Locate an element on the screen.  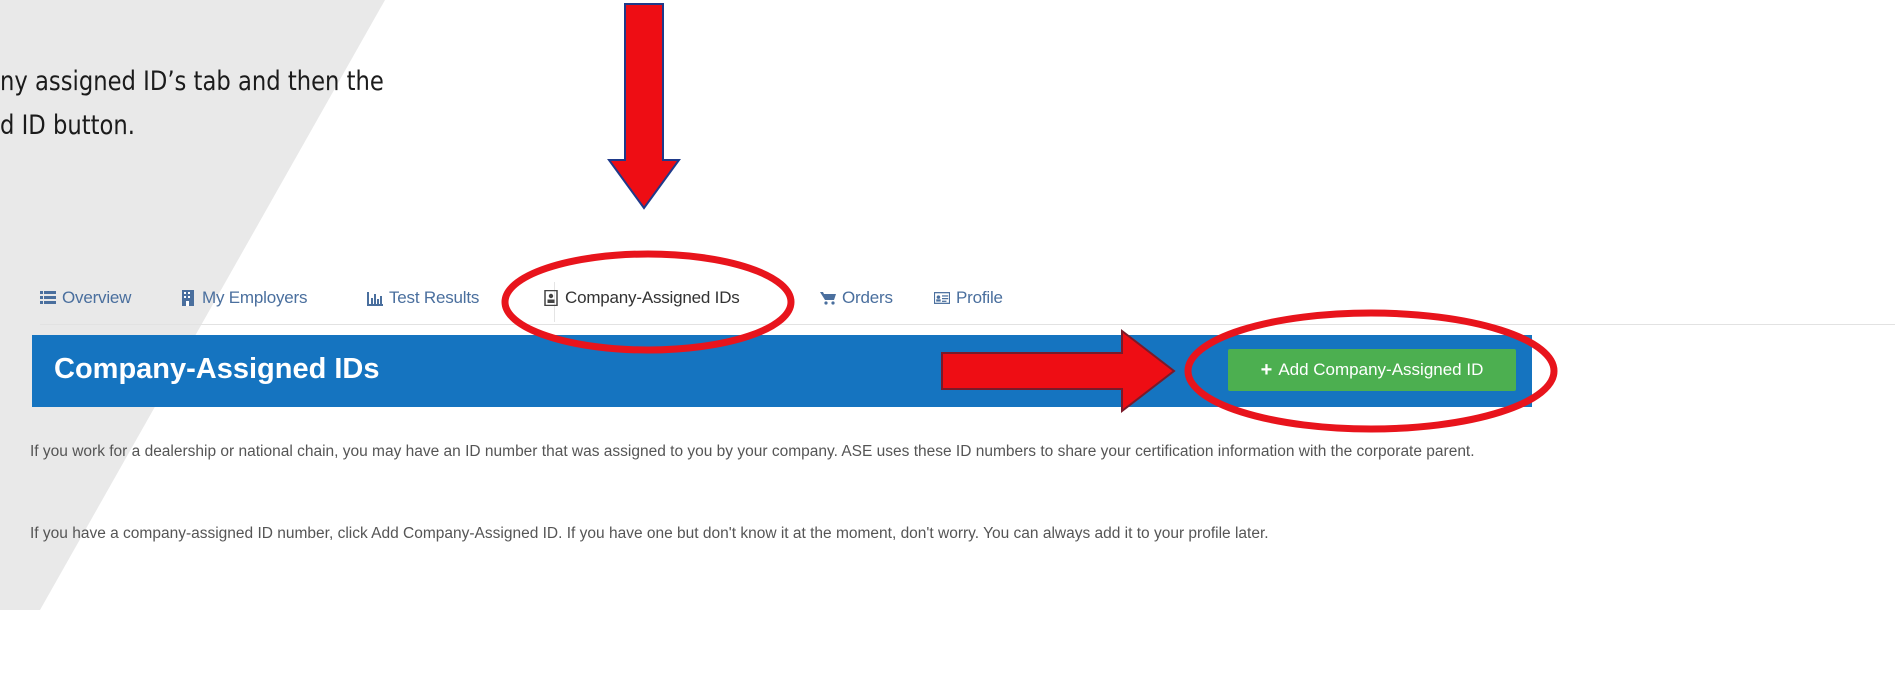
tab-label: Profile is located at coordinates (979, 297).